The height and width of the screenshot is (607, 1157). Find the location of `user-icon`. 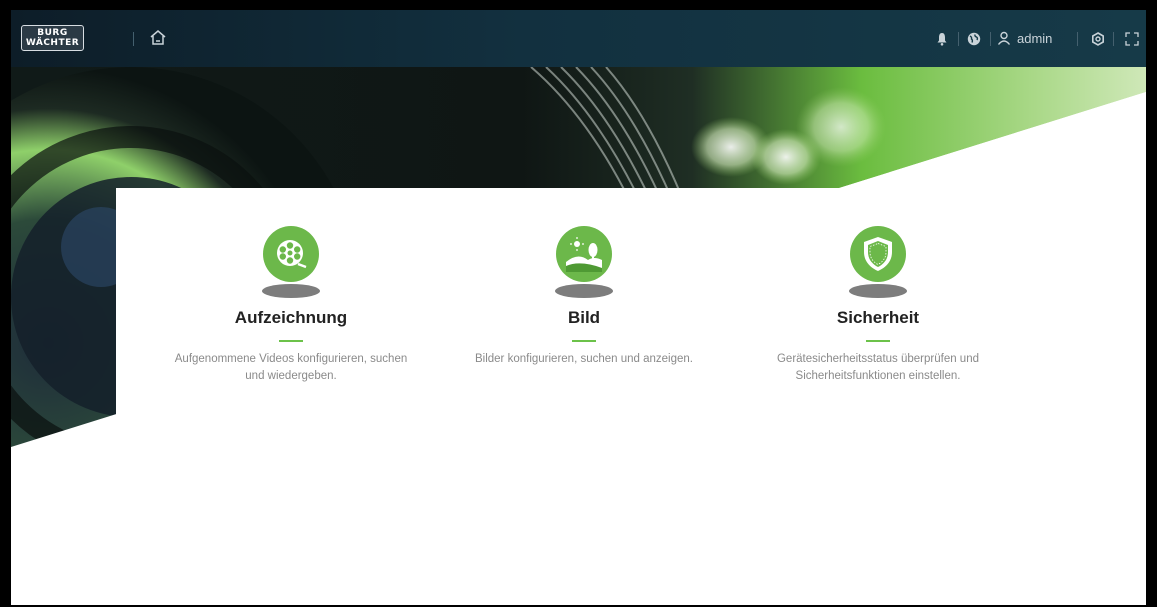

user-icon is located at coordinates (1004, 38).